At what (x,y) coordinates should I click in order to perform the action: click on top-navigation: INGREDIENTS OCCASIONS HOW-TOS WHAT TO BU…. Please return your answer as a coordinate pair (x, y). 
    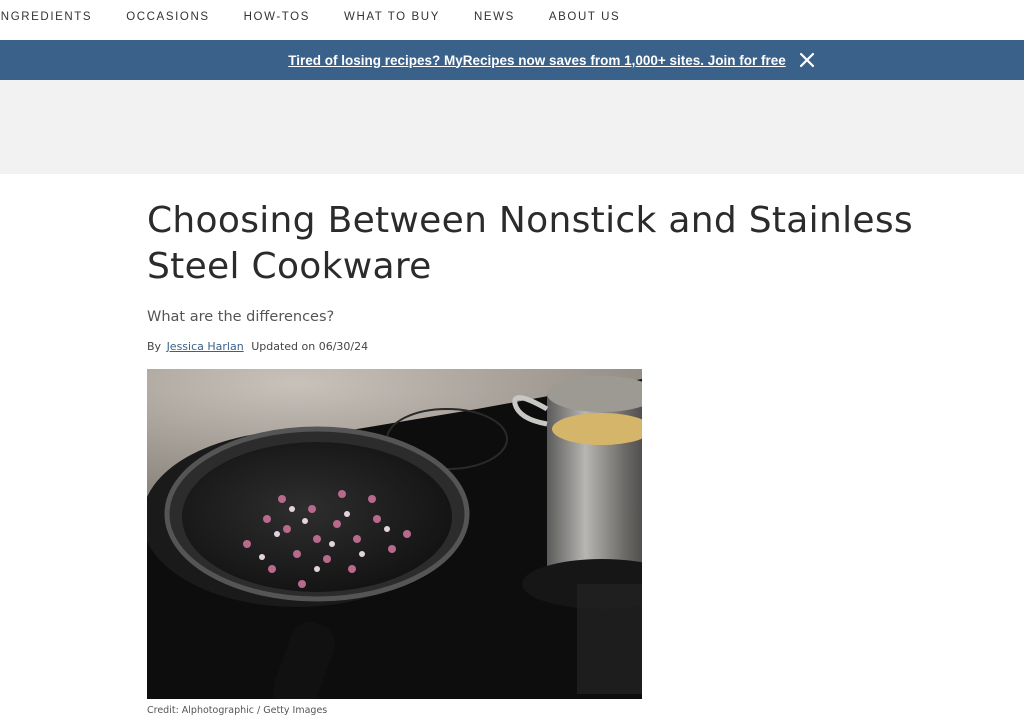
    Looking at the image, I should click on (512, 20).